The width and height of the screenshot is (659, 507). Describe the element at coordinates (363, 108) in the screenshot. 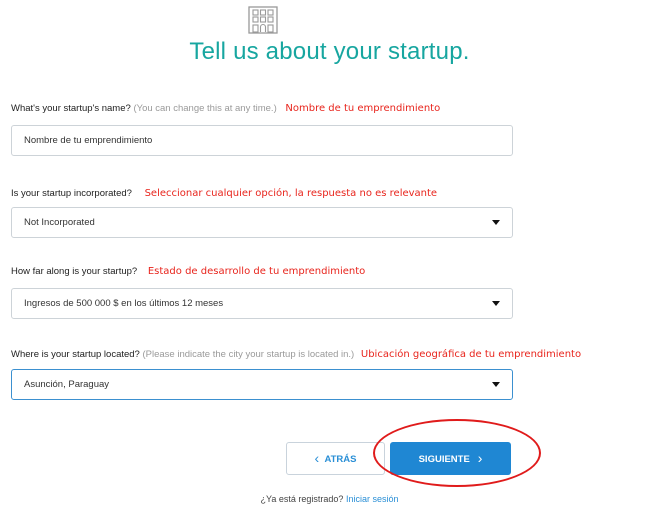

I see `name-annotation: Nombre de tu emprendimiento` at that location.